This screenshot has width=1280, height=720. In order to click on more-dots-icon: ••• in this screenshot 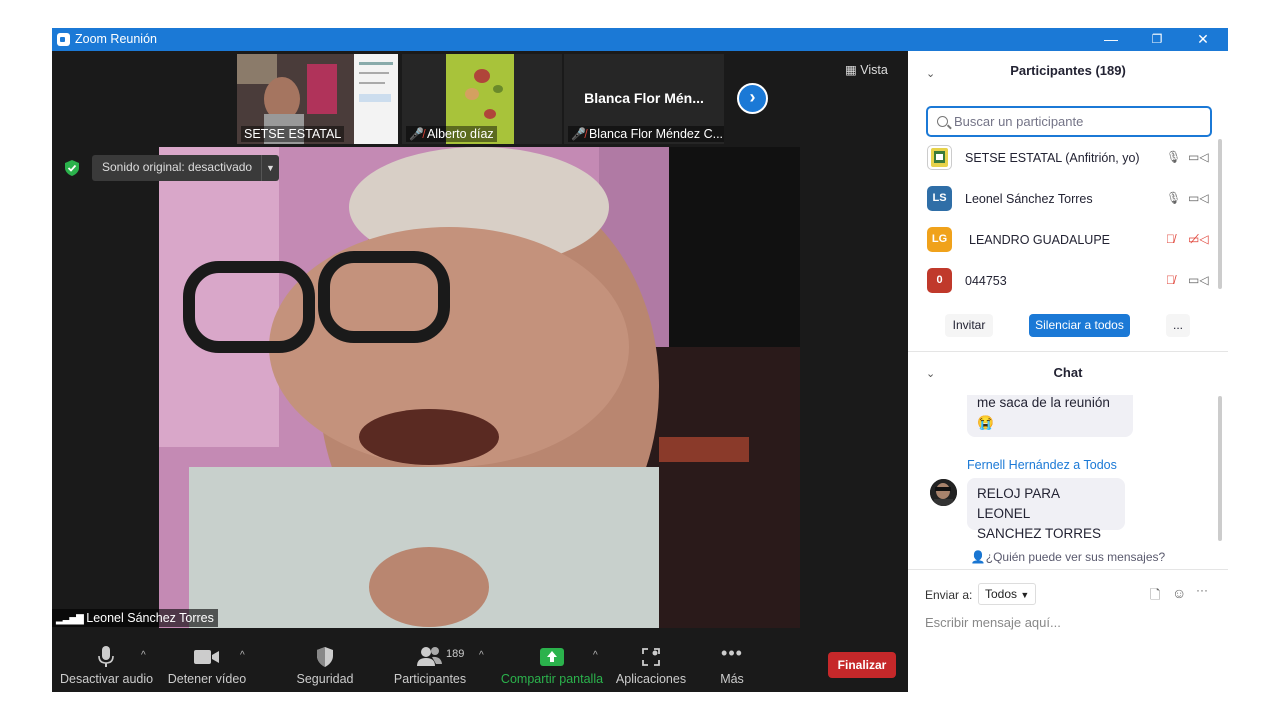, I will do `click(732, 653)`.